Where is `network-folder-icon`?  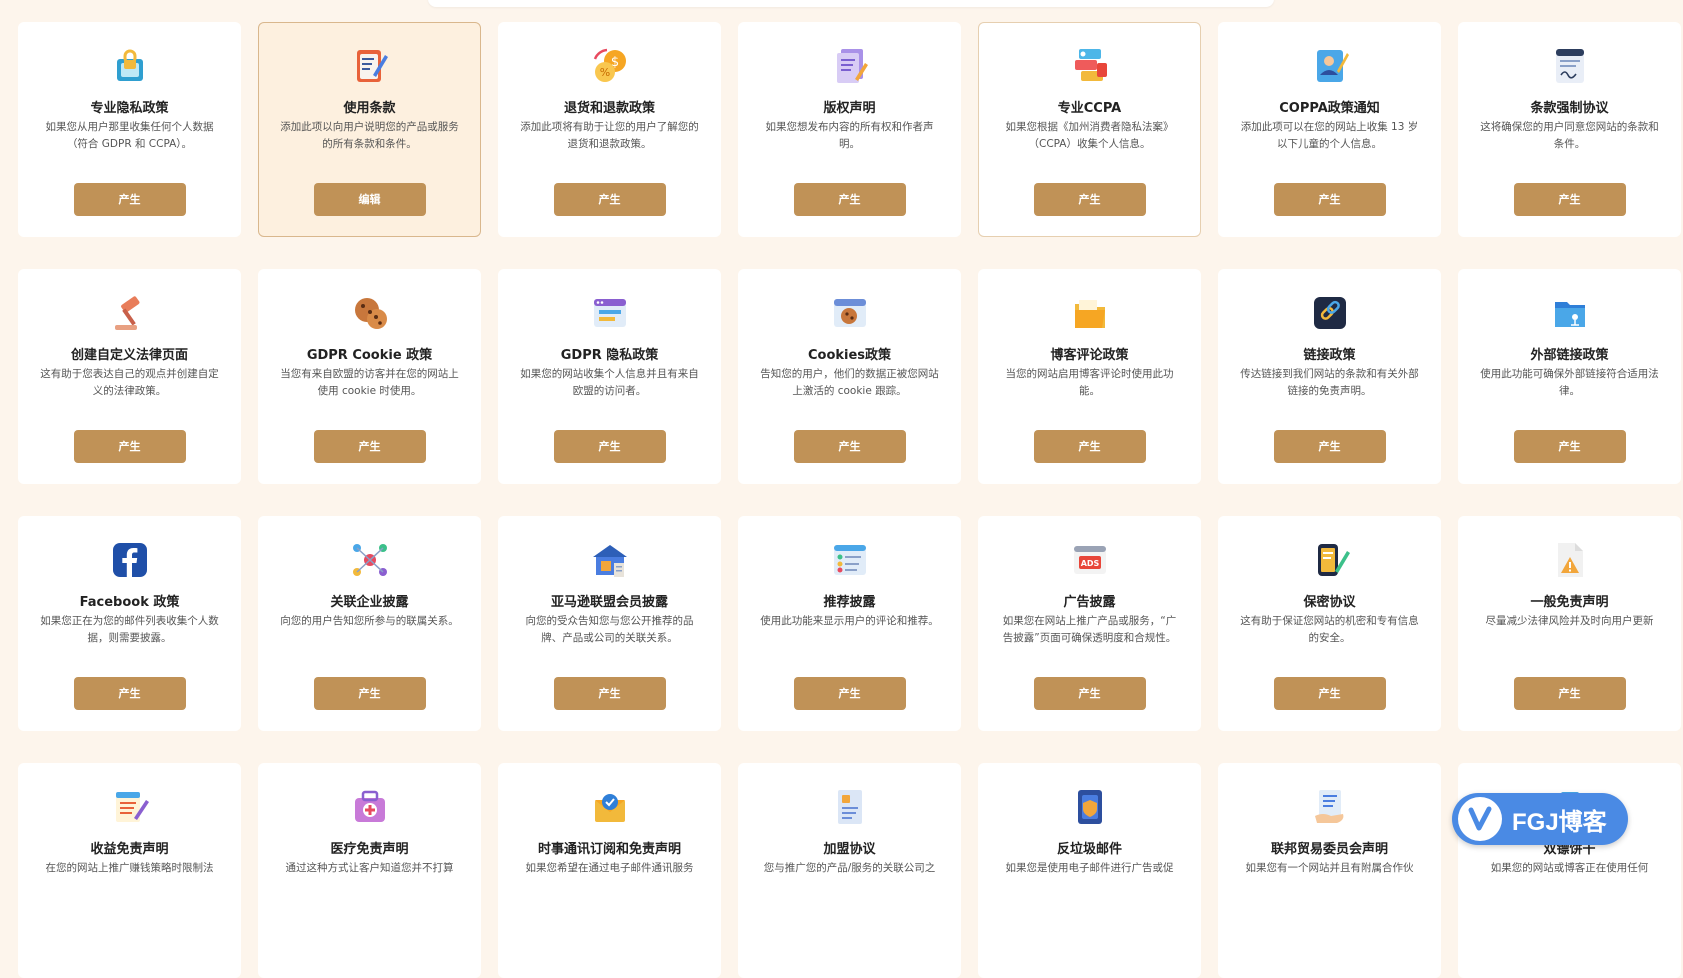
network-folder-icon is located at coordinates (1570, 313).